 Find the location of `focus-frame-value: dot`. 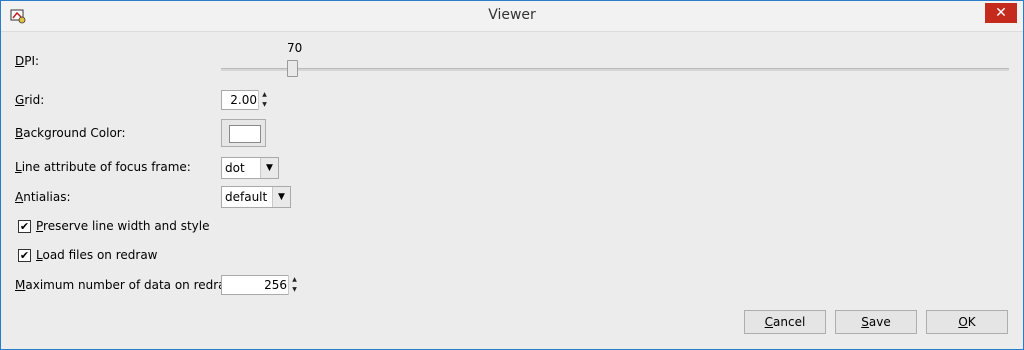

focus-frame-value: dot is located at coordinates (235, 168).